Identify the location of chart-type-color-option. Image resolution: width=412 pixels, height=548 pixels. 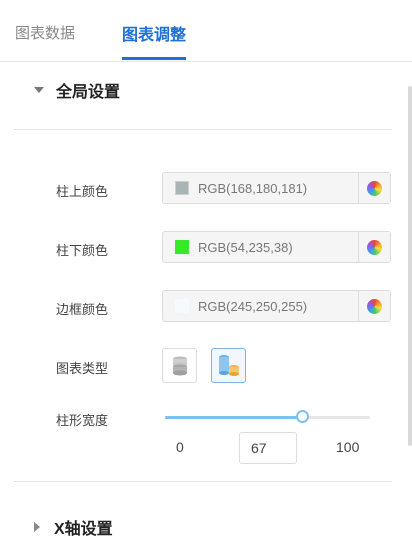
(228, 365).